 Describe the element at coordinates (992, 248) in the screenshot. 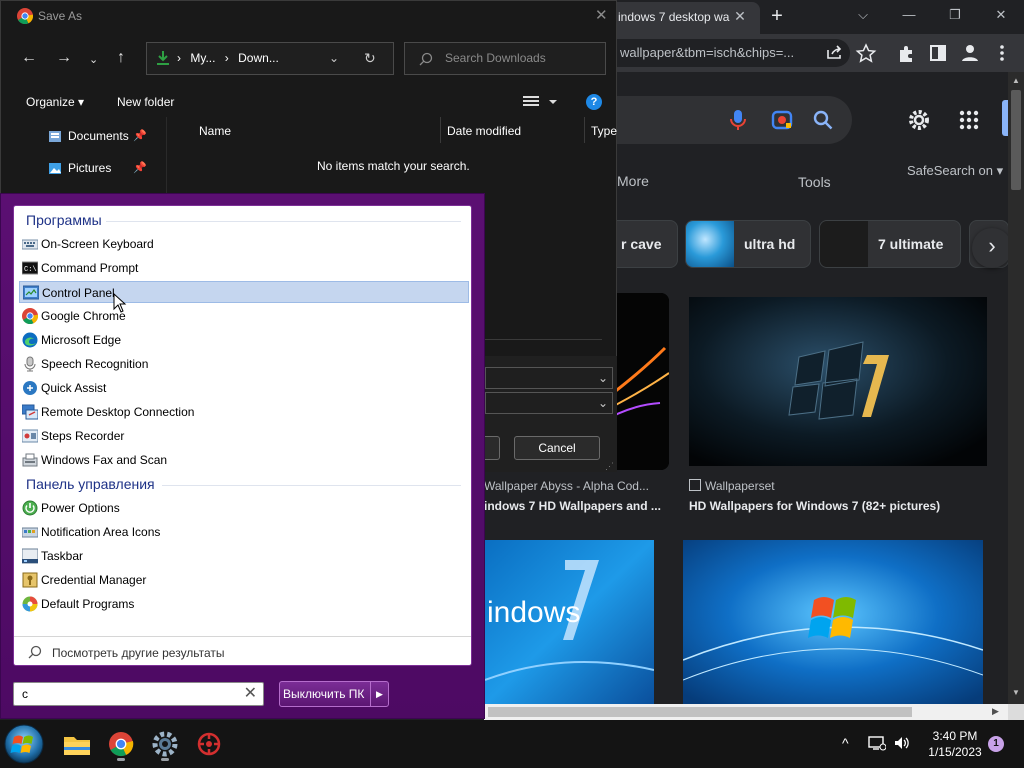

I see `chips-next-arrow-icon: ›` at that location.